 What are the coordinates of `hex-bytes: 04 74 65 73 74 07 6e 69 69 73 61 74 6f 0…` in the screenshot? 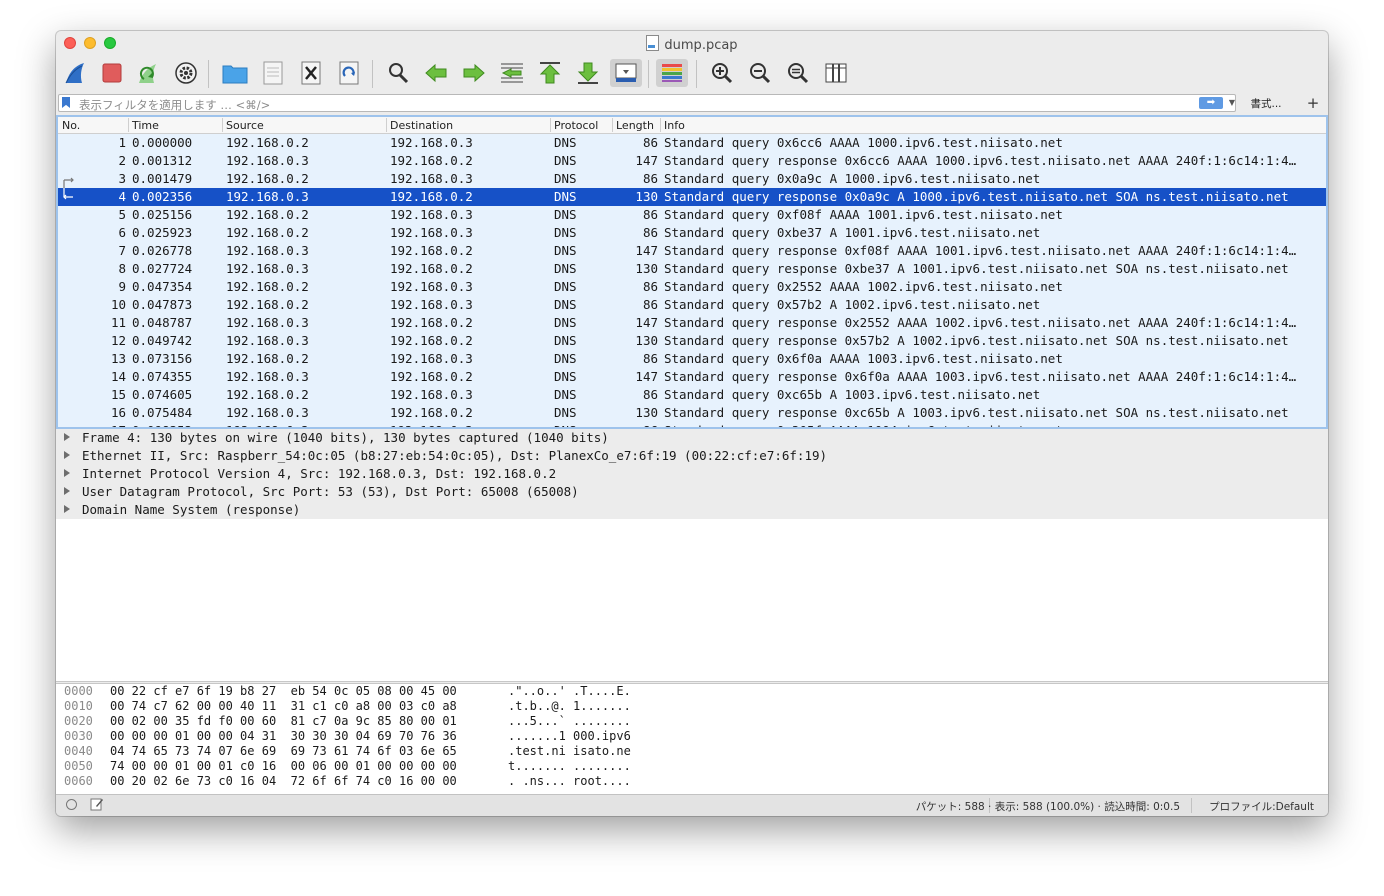 It's located at (283, 751).